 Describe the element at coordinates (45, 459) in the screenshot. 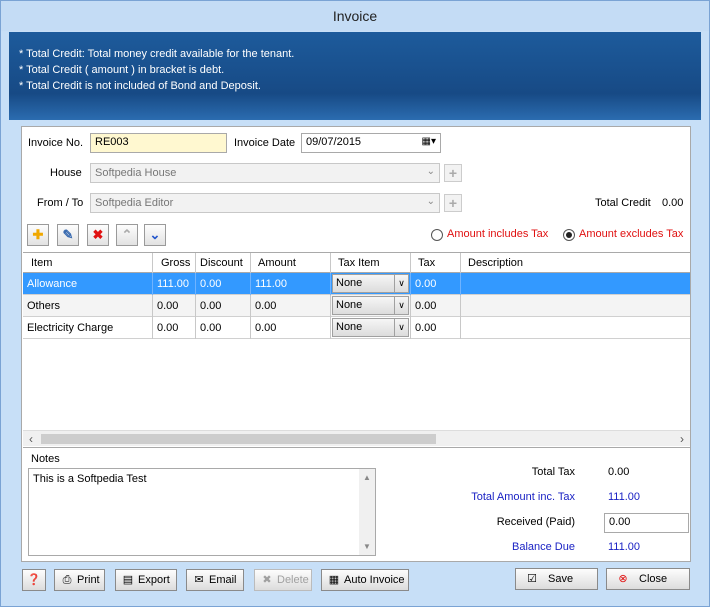

I see `notes-label: Notes` at that location.